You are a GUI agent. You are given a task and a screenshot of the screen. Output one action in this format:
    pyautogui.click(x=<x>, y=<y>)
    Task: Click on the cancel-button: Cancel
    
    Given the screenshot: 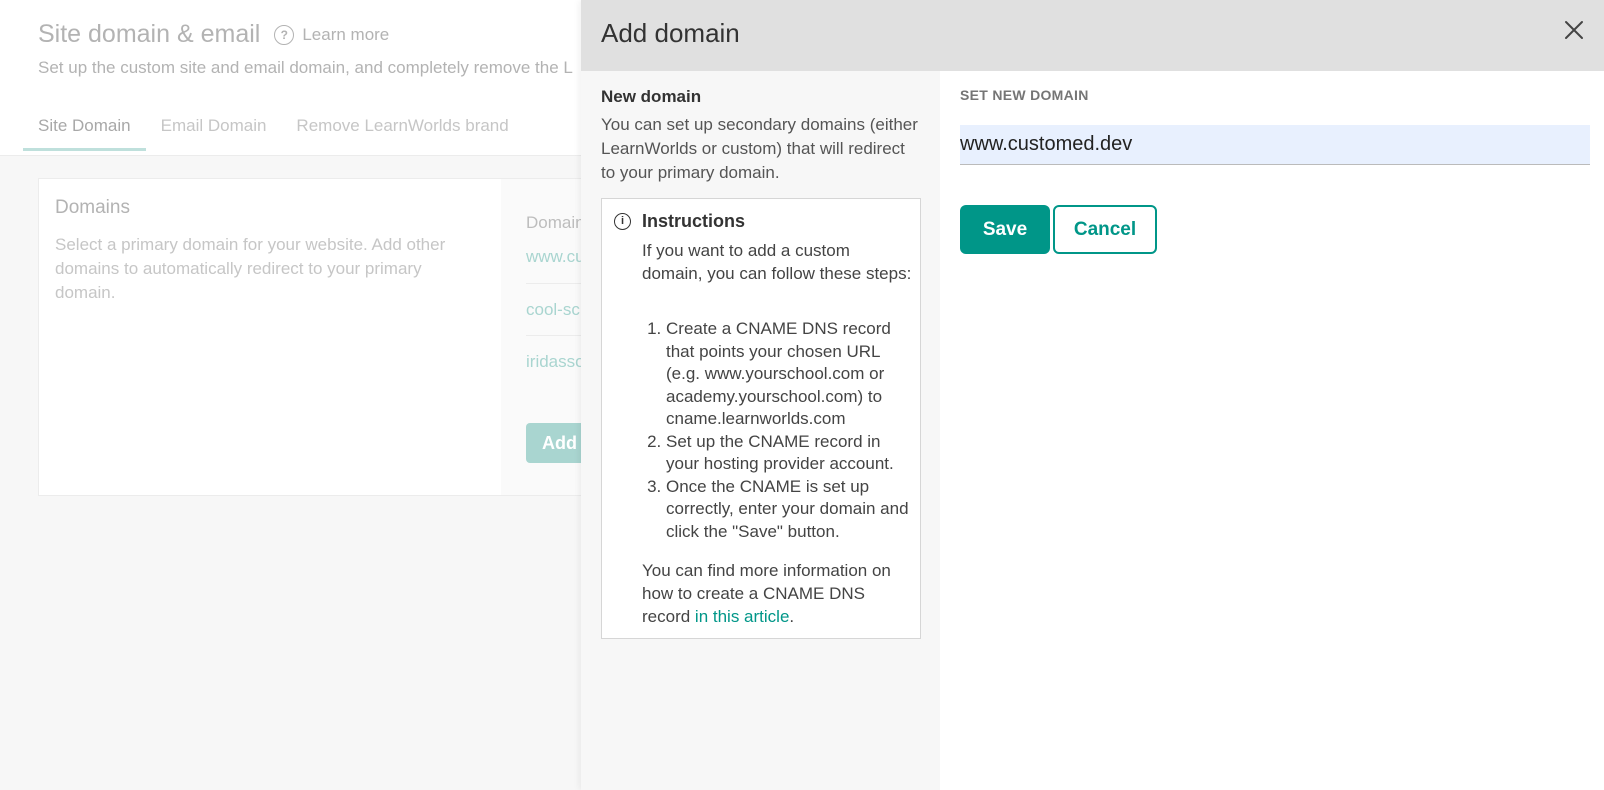 What is the action you would take?
    pyautogui.click(x=1105, y=229)
    